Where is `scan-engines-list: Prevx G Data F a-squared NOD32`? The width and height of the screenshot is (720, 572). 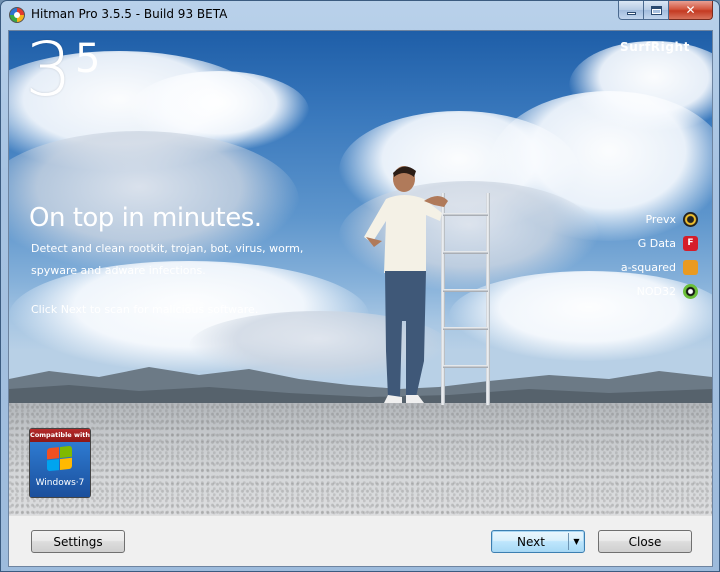 scan-engines-list: Prevx G Data F a-squared NOD32 is located at coordinates (638, 255).